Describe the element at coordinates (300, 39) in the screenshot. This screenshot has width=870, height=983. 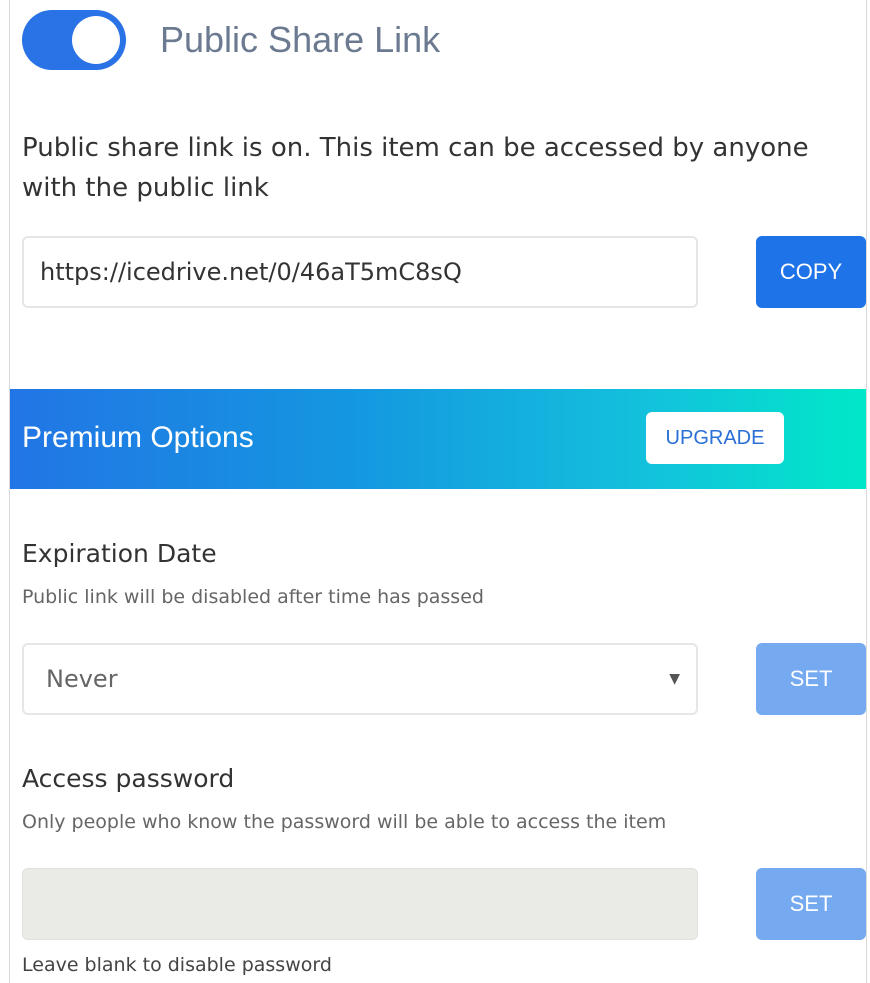
I see `header-title: Public Share Link` at that location.